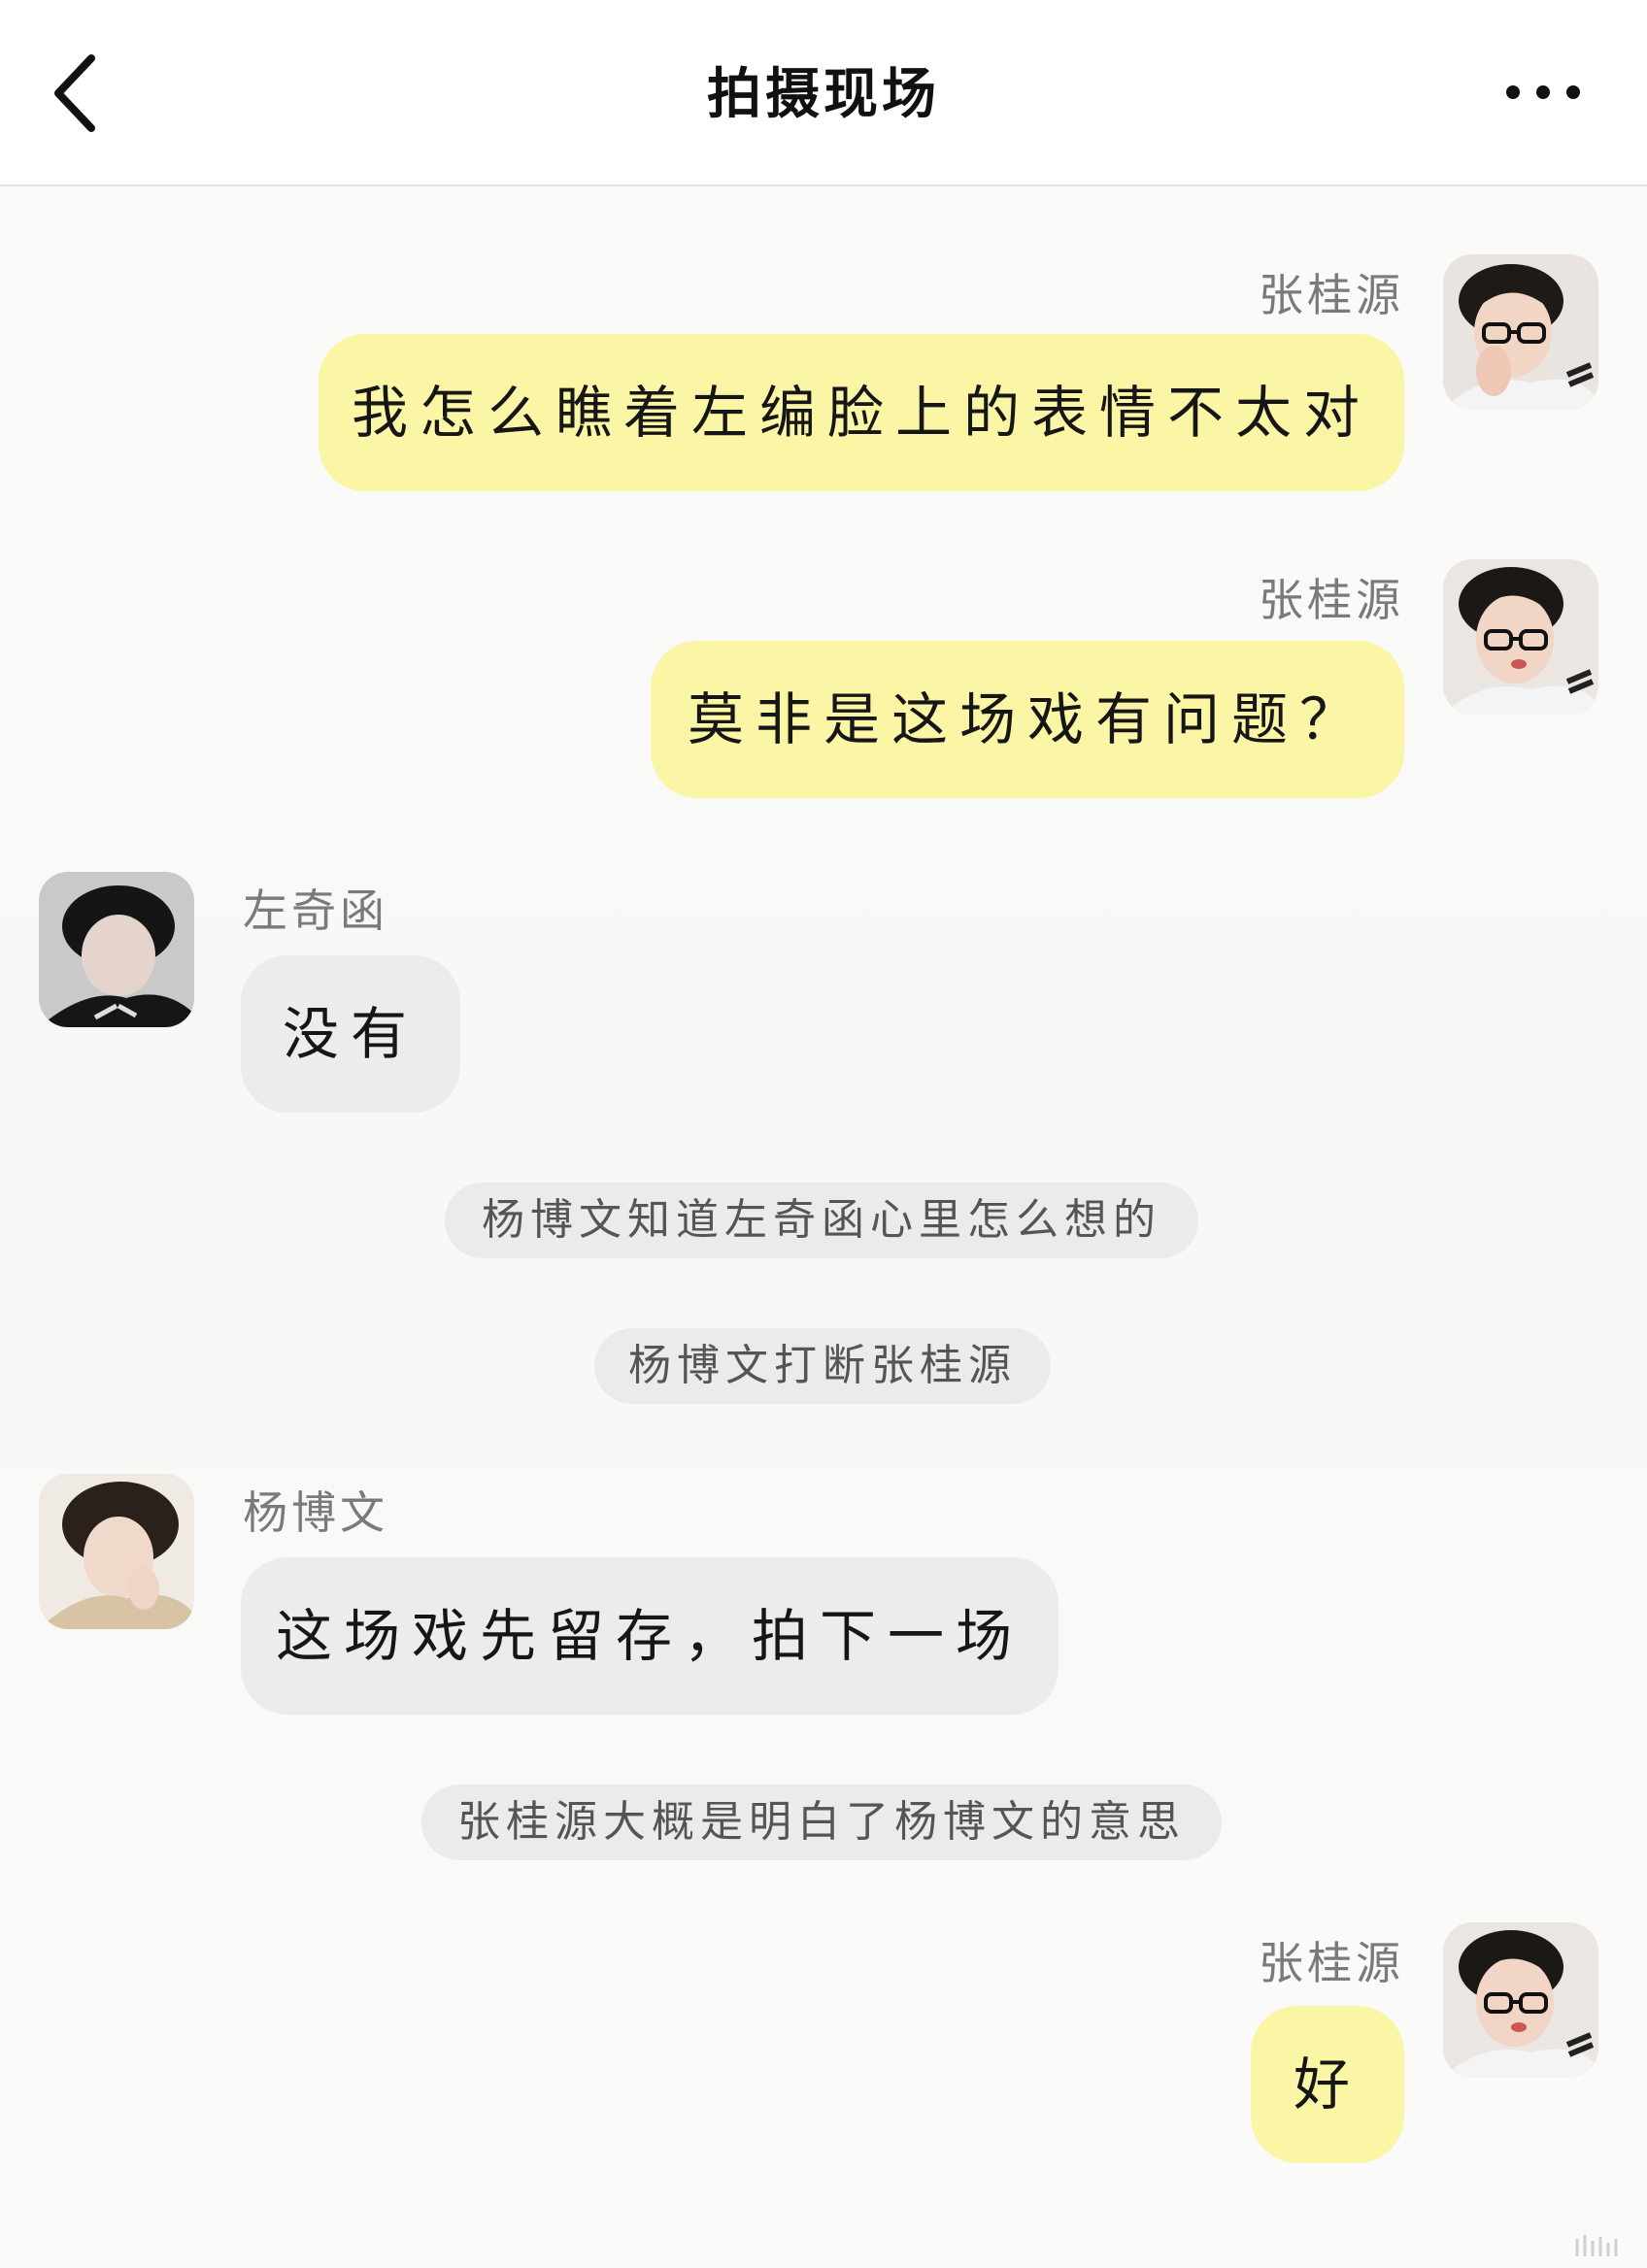 This screenshot has height=2268, width=1647. What do you see at coordinates (316, 1512) in the screenshot?
I see `sender-name: 杨博文` at bounding box center [316, 1512].